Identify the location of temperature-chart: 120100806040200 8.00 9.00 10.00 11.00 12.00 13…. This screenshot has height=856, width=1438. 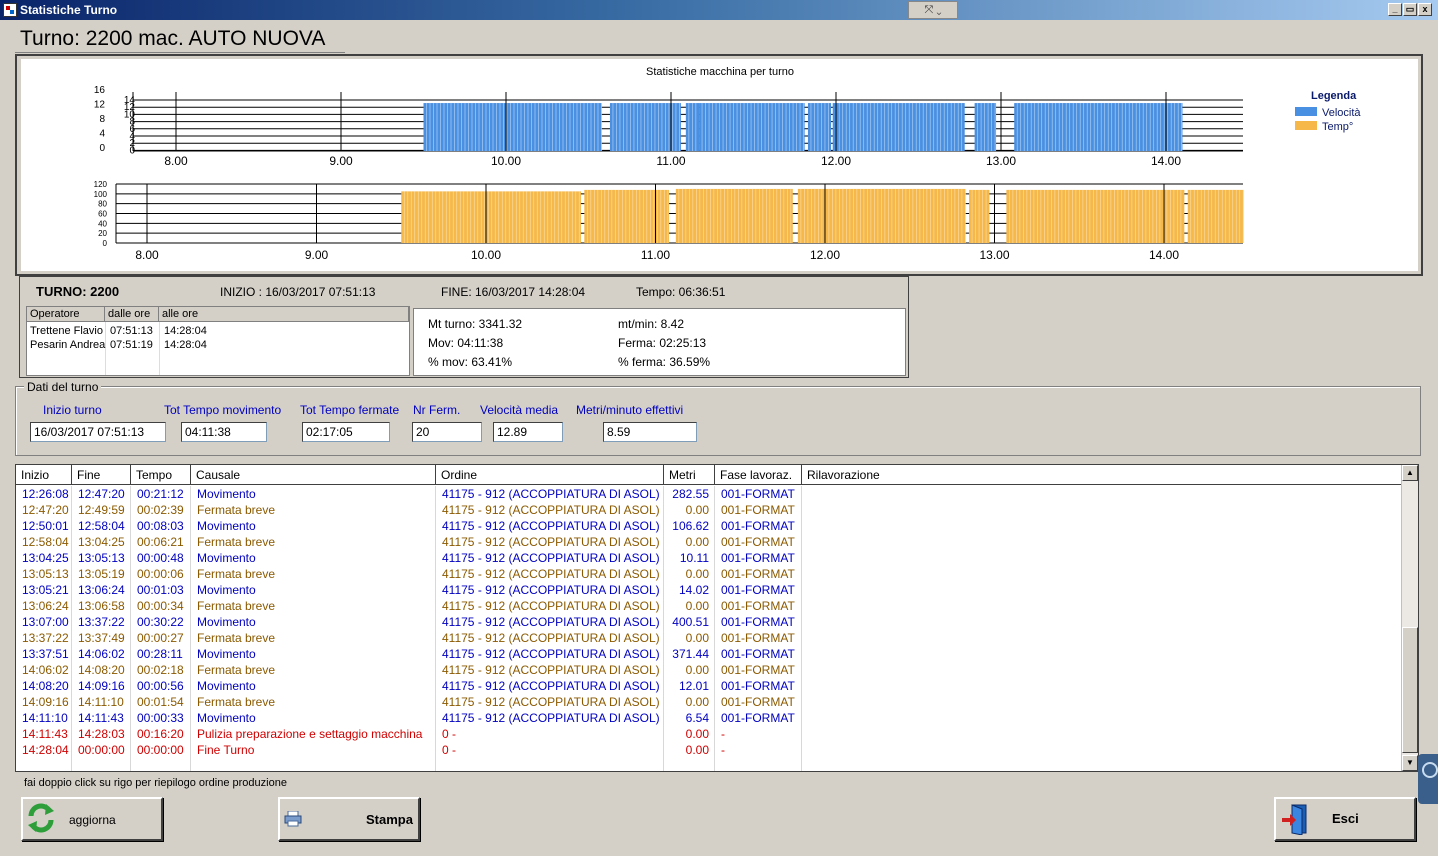
(669, 221).